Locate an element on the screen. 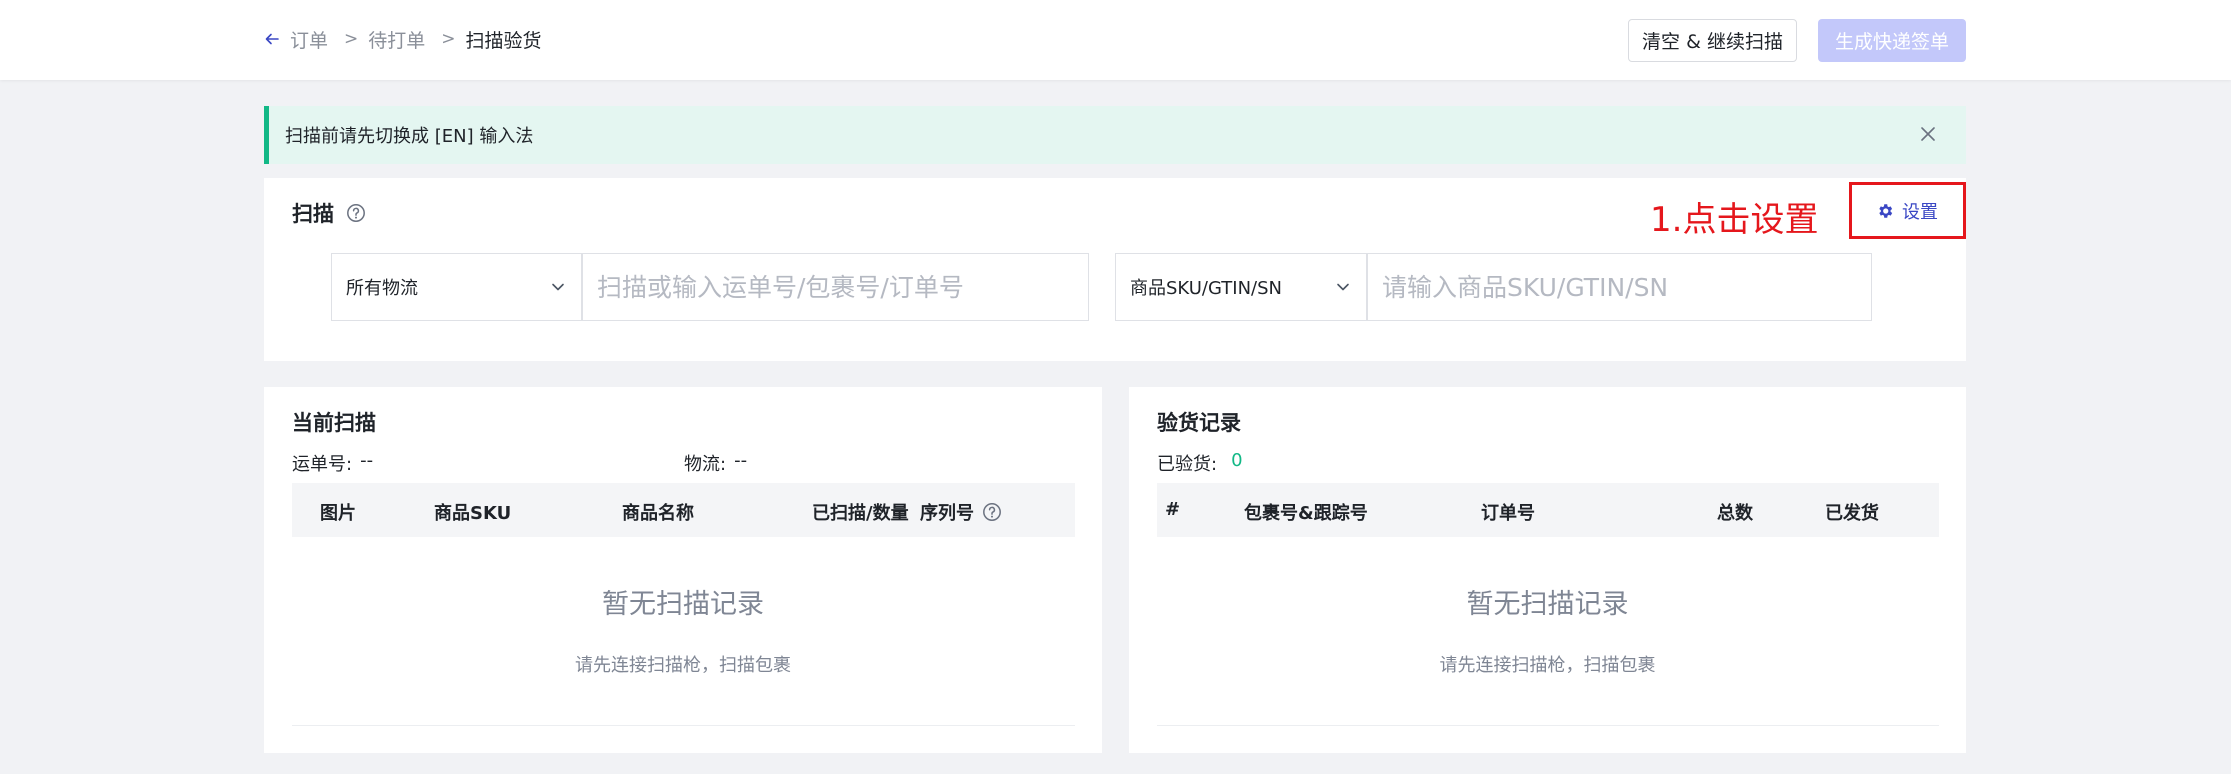 Image resolution: width=2231 pixels, height=774 pixels. tracking-number-input-wrap is located at coordinates (835, 287).